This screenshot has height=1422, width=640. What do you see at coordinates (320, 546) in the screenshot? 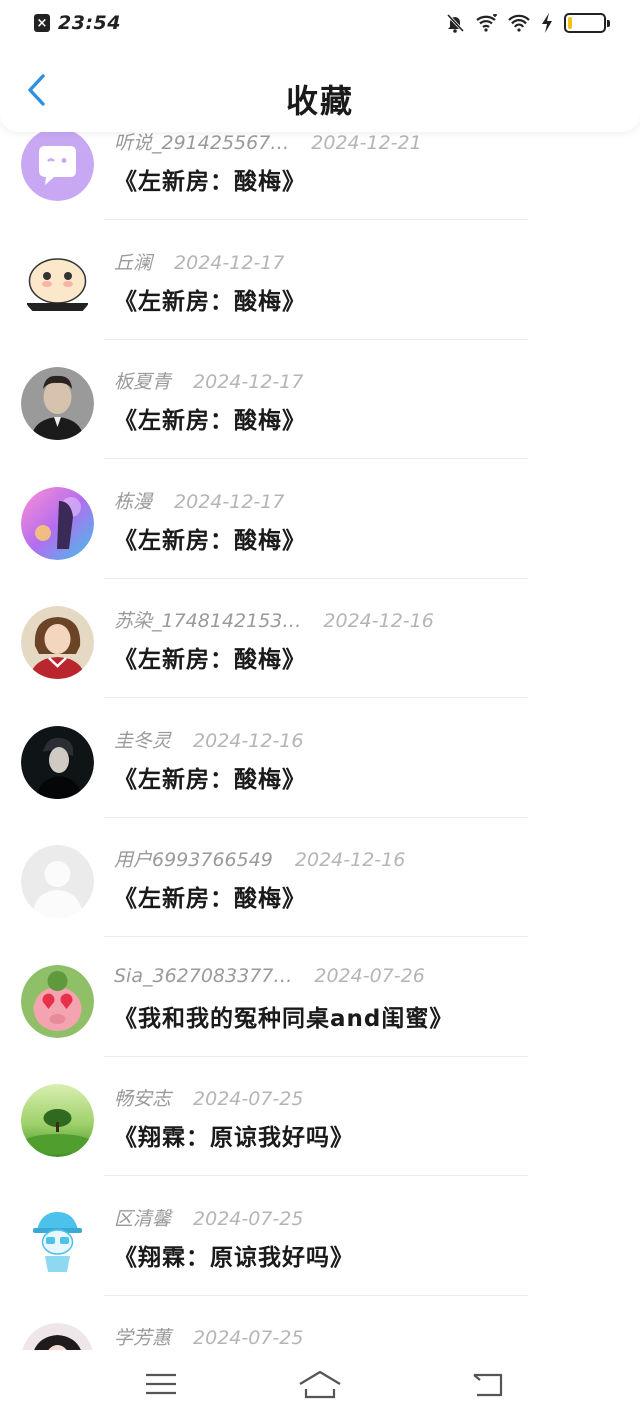
I see `favorite-item: 栋漫 2024-12-17 《左新房：酸梅》` at bounding box center [320, 546].